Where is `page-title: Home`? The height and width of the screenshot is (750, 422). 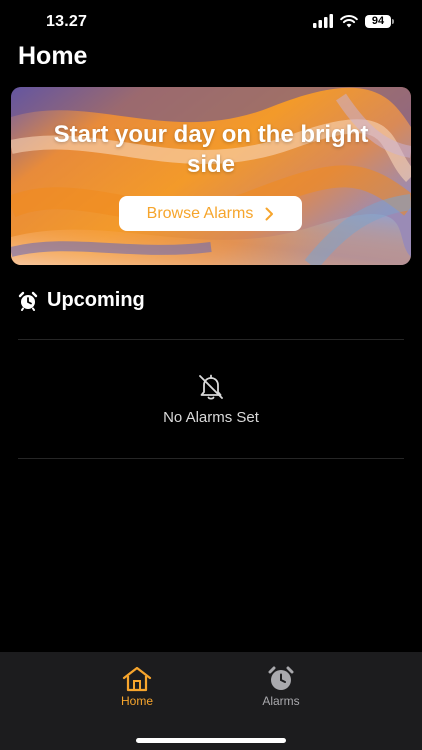 page-title: Home is located at coordinates (53, 56).